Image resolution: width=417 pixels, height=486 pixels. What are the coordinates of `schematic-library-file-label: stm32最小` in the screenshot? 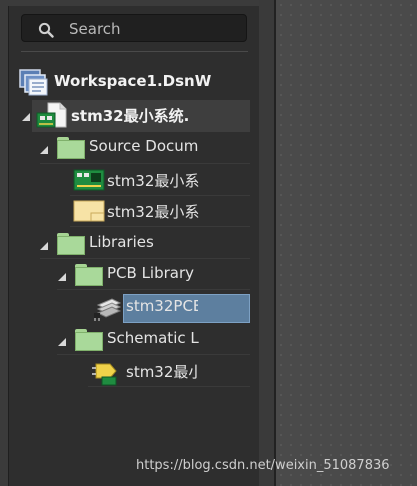 It's located at (162, 372).